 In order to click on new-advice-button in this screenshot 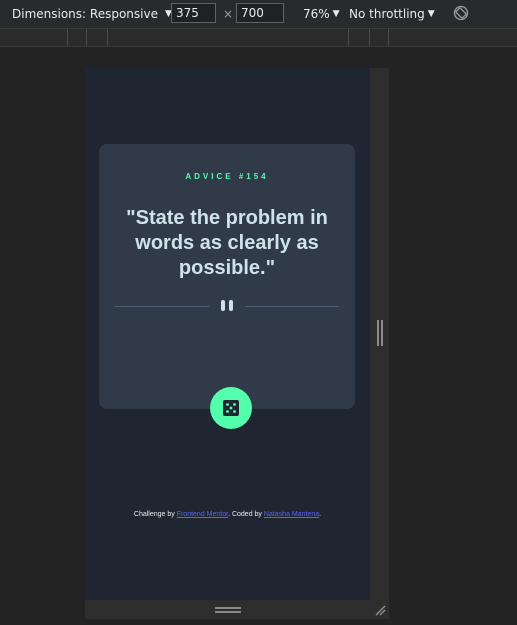, I will do `click(231, 408)`.